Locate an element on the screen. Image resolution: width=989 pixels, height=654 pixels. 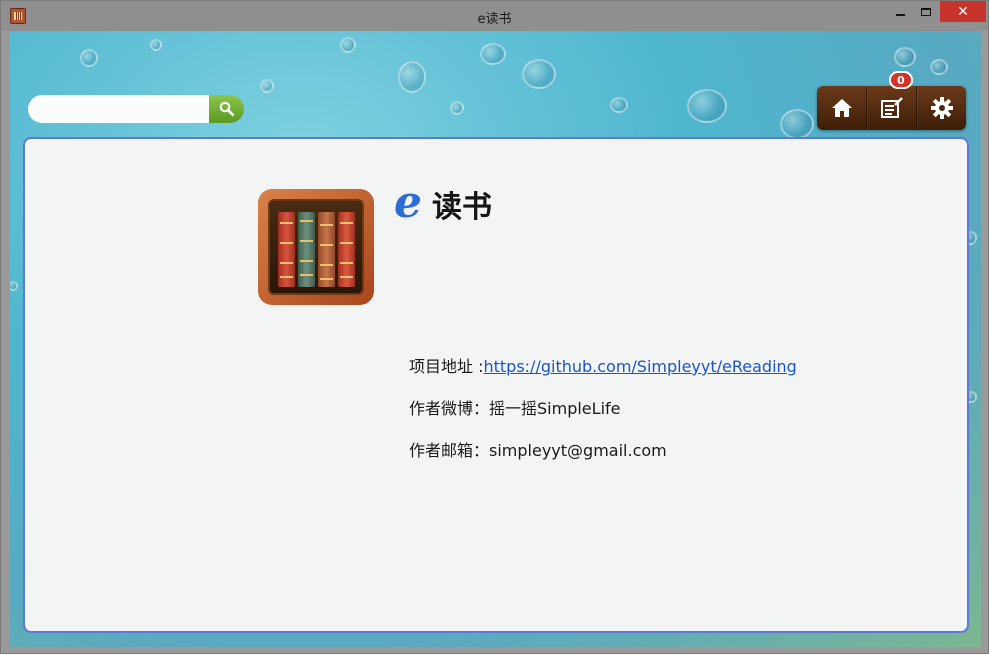
project-address-label: 项目地址 : is located at coordinates (446, 366).